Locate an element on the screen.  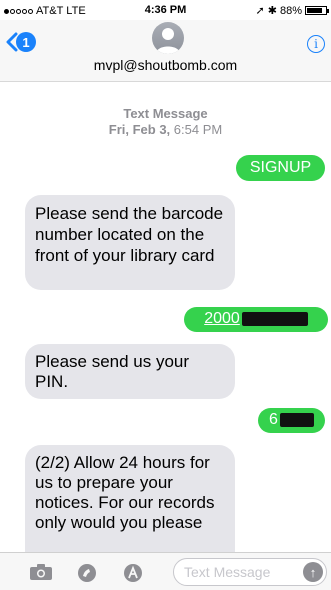
back-button: 1 is located at coordinates (21, 42).